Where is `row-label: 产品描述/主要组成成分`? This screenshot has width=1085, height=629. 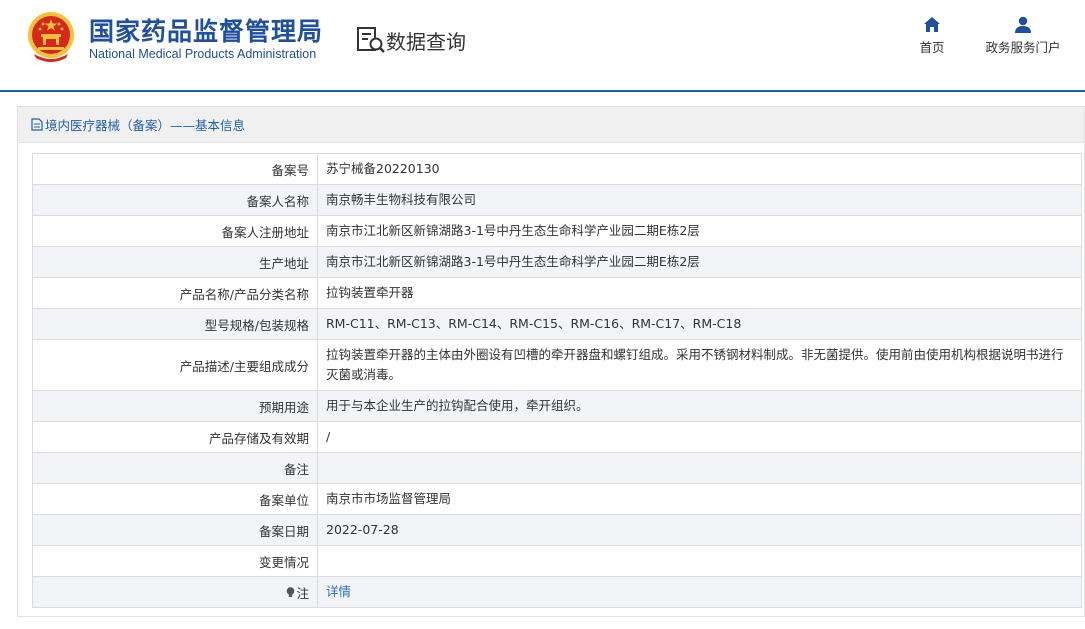
row-label: 产品描述/主要组成成分 is located at coordinates (175, 365).